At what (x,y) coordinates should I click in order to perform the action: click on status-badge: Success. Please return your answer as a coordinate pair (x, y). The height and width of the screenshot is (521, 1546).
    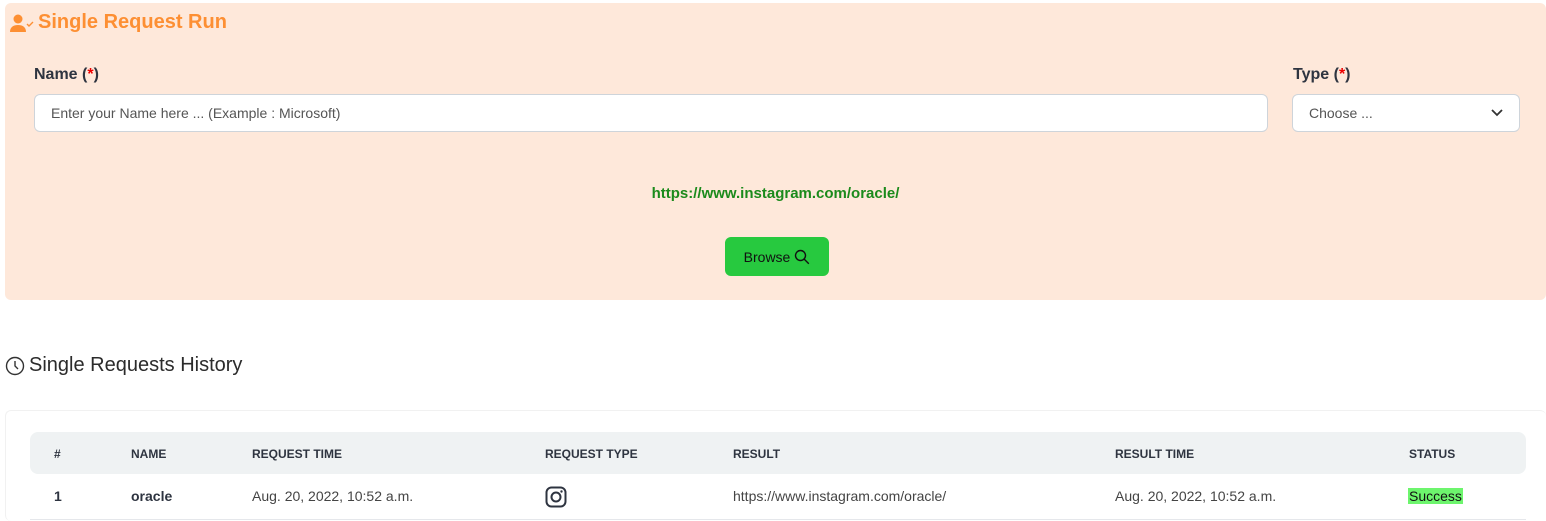
    Looking at the image, I should click on (1435, 496).